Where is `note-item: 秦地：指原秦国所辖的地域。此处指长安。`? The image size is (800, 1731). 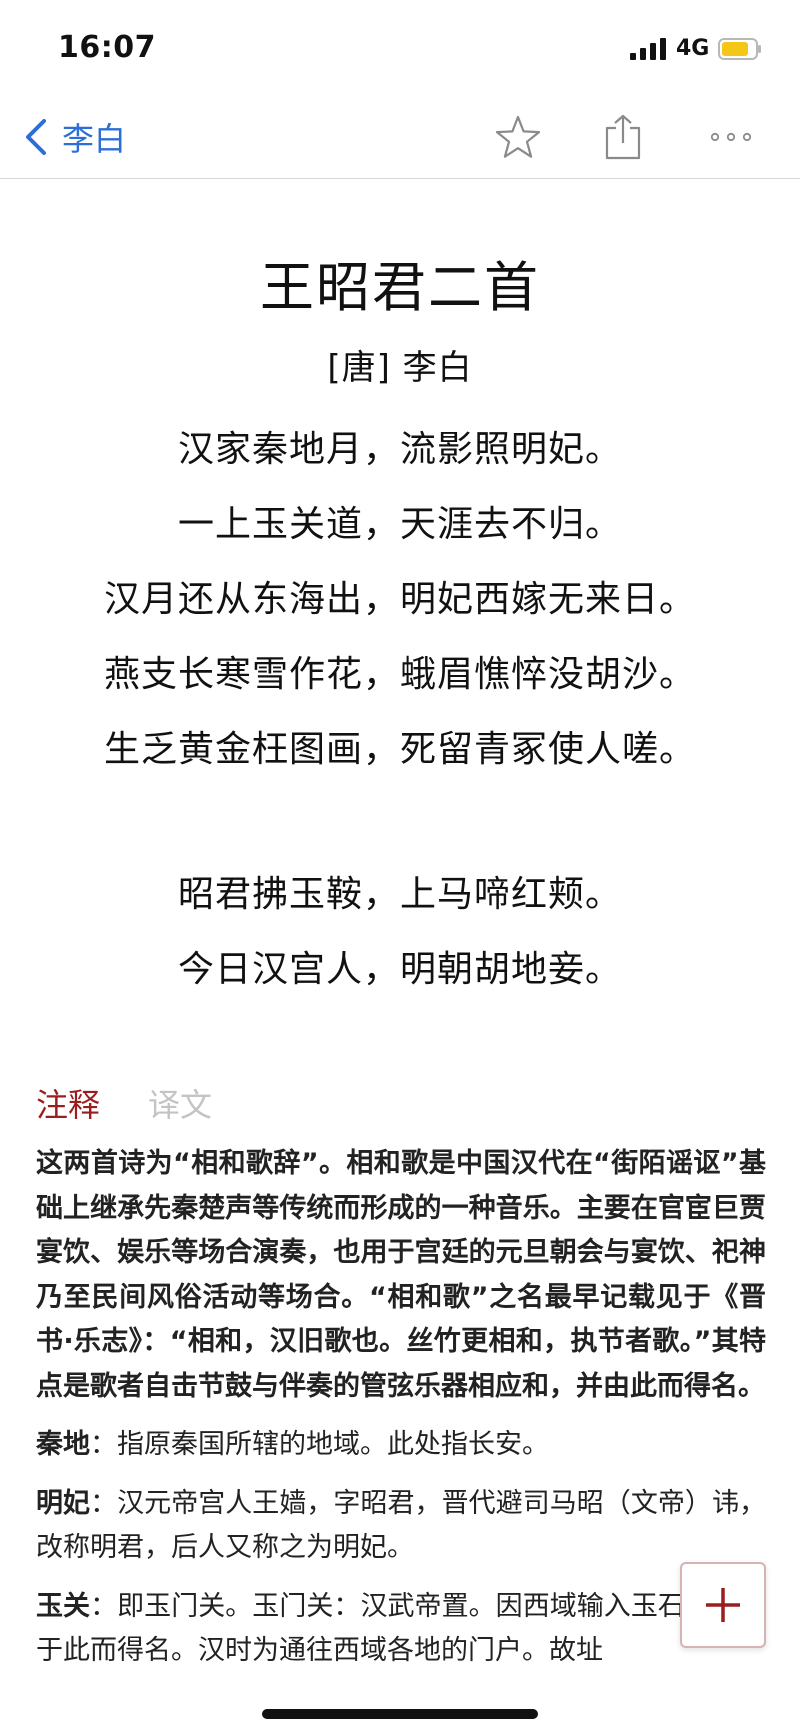
note-item: 秦地：指原秦国所辖的地域。此处指长安。 is located at coordinates (401, 1445).